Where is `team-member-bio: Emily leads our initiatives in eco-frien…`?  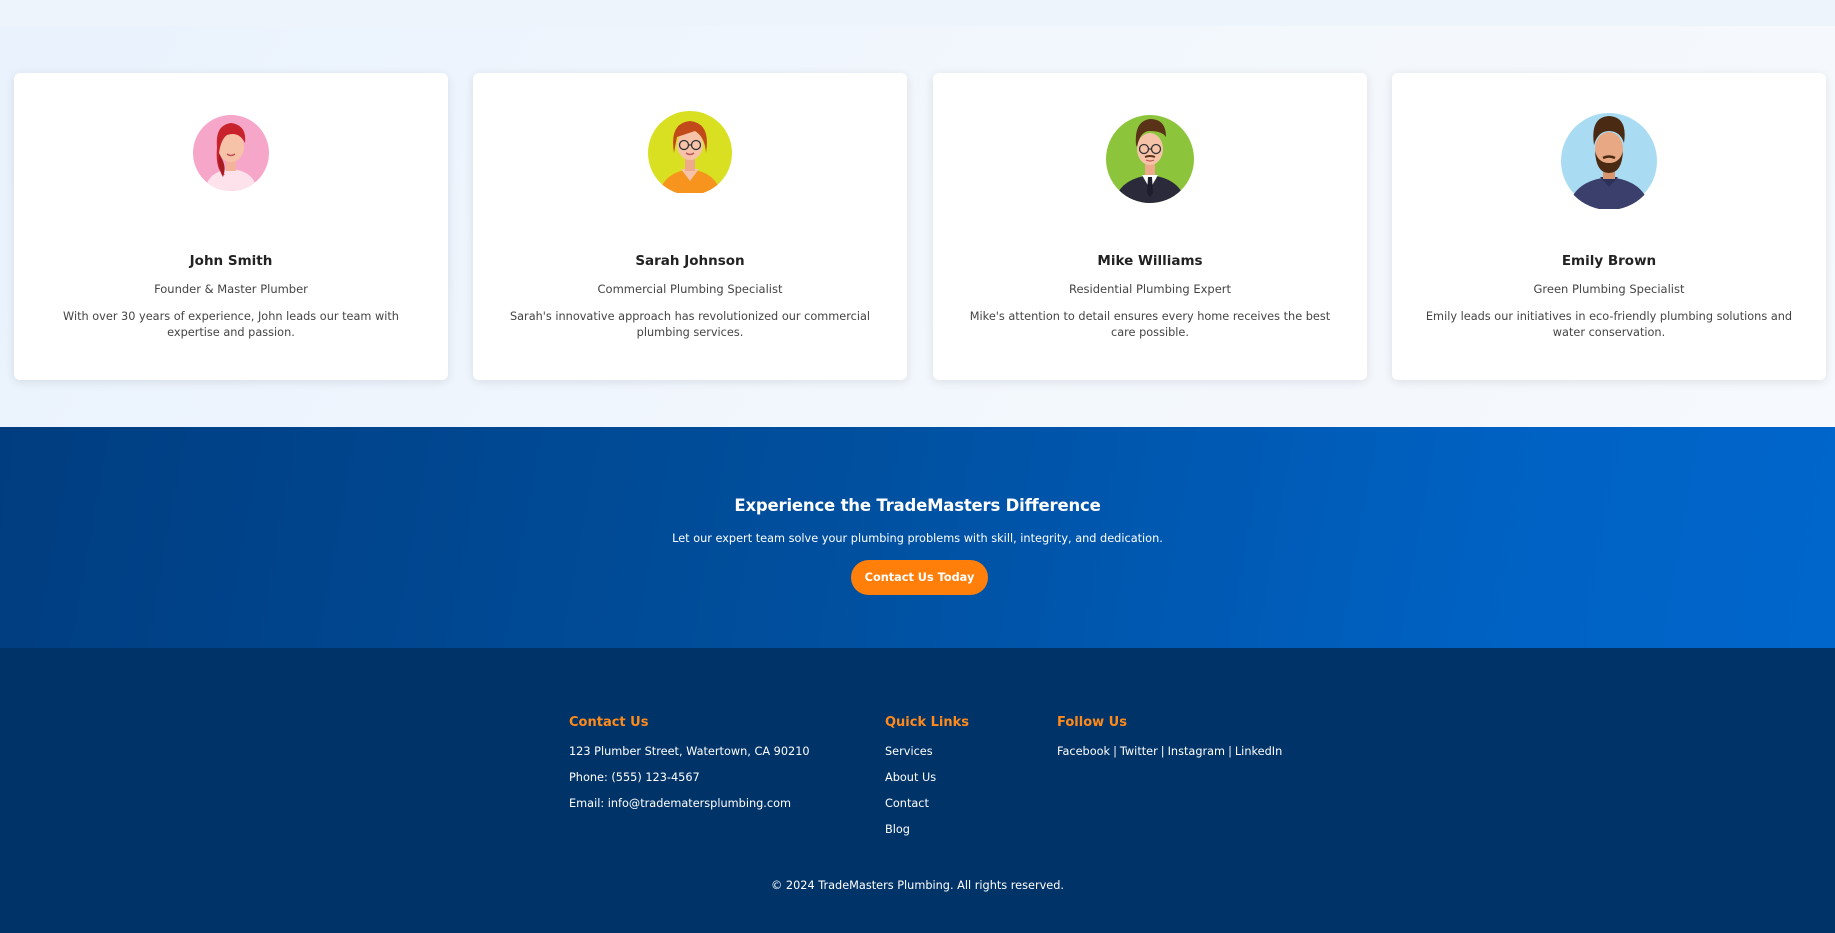 team-member-bio: Emily leads our initiatives in eco-frien… is located at coordinates (1609, 324).